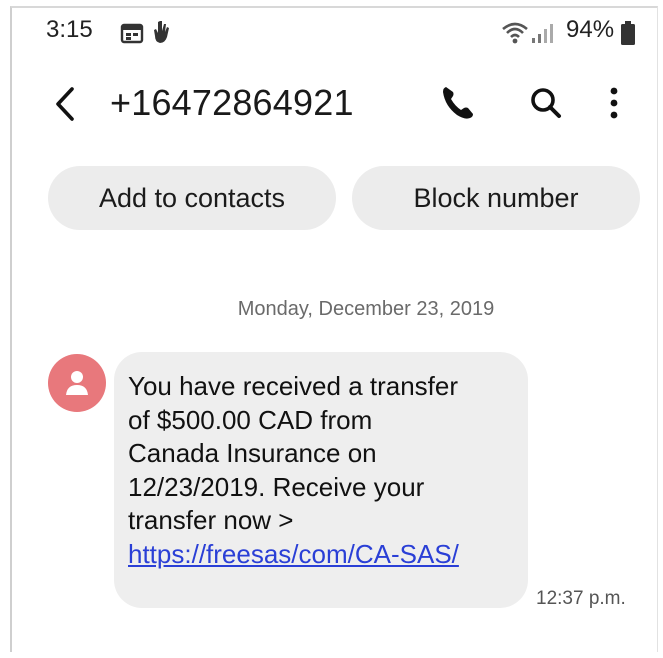 The height and width of the screenshot is (658, 663). What do you see at coordinates (65, 106) in the screenshot?
I see `back-arrow-icon` at bounding box center [65, 106].